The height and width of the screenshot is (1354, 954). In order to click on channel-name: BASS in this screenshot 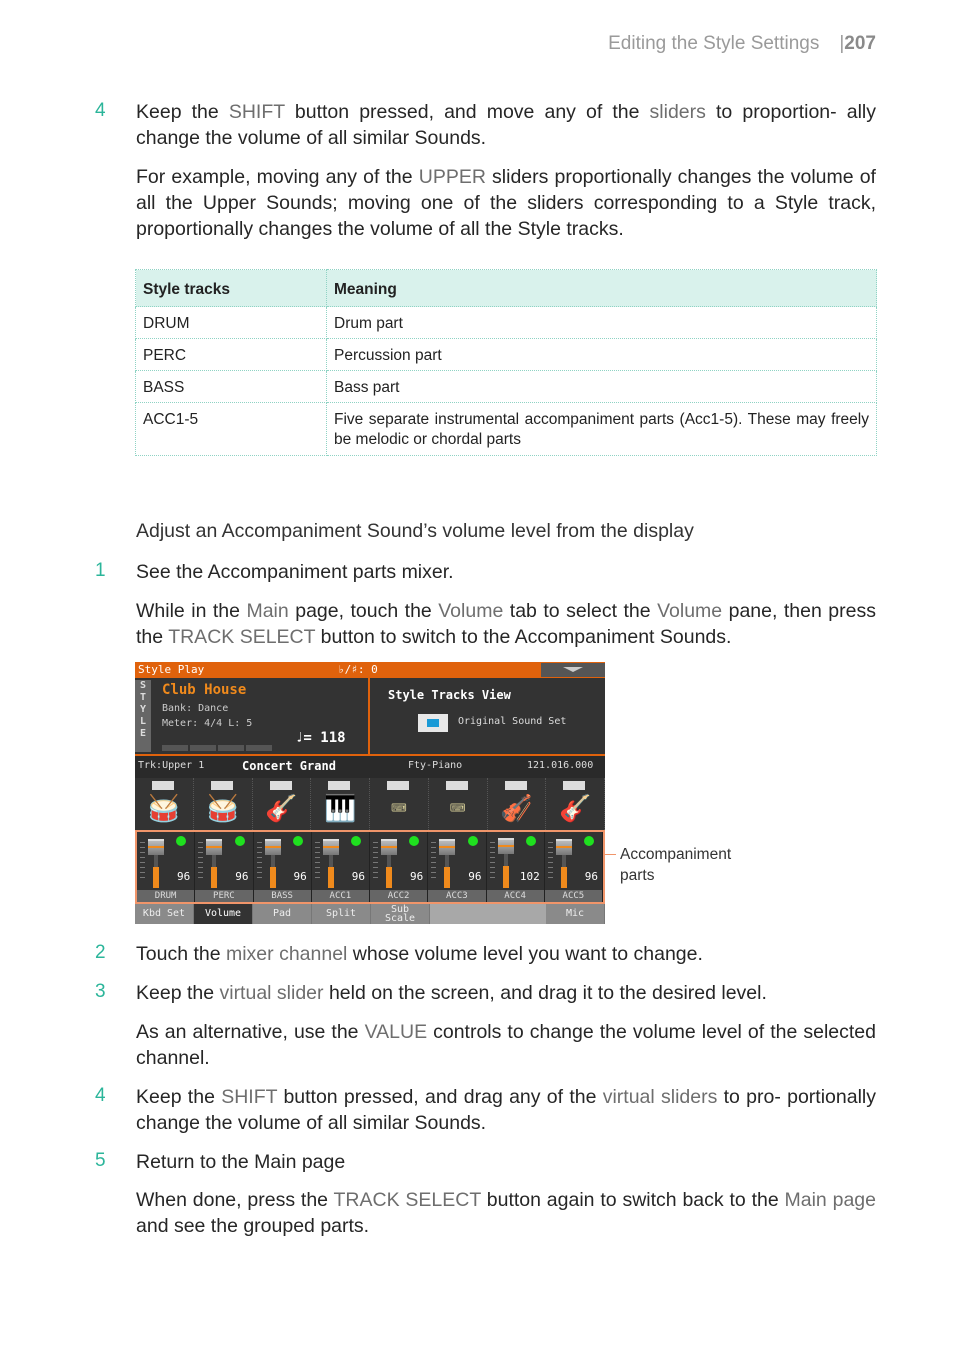, I will do `click(282, 896)`.